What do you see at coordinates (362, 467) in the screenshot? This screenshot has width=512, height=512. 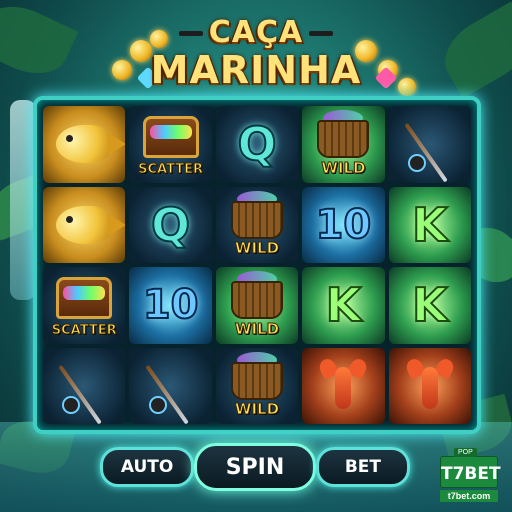 I see `bet-button: BET` at bounding box center [362, 467].